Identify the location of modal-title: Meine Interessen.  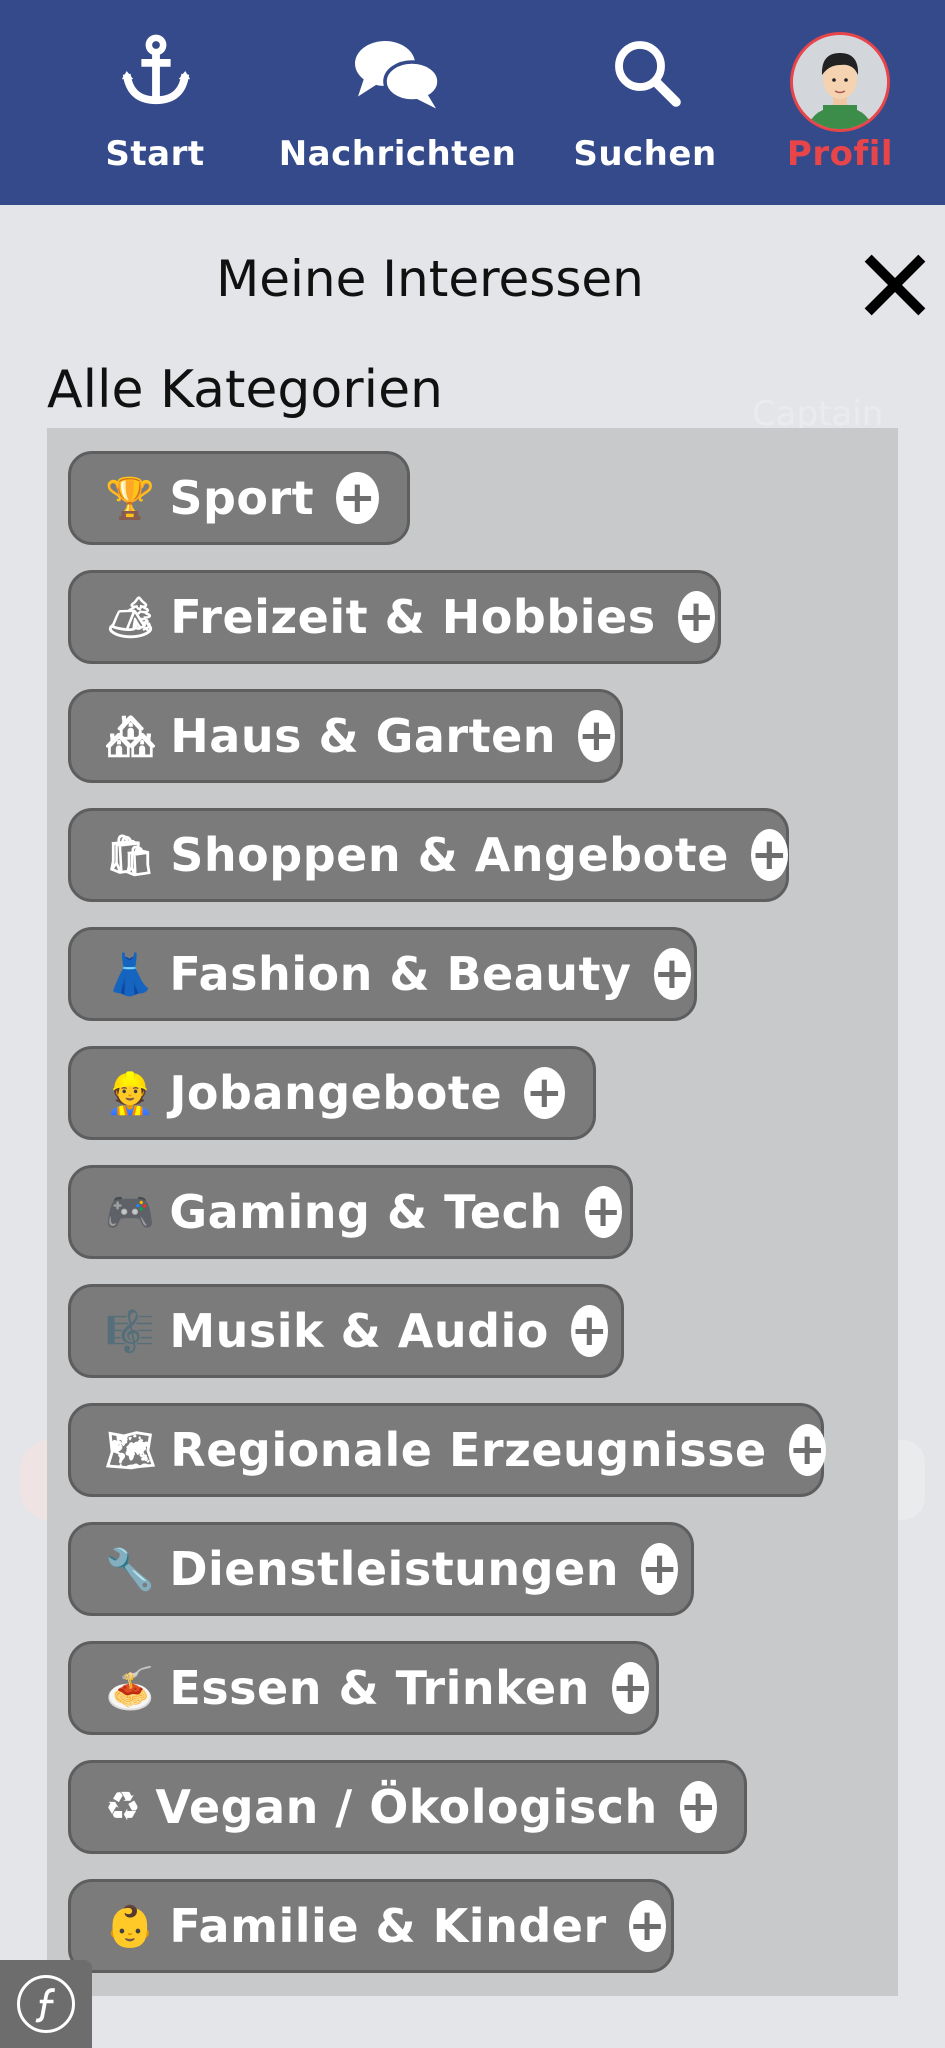
(430, 279).